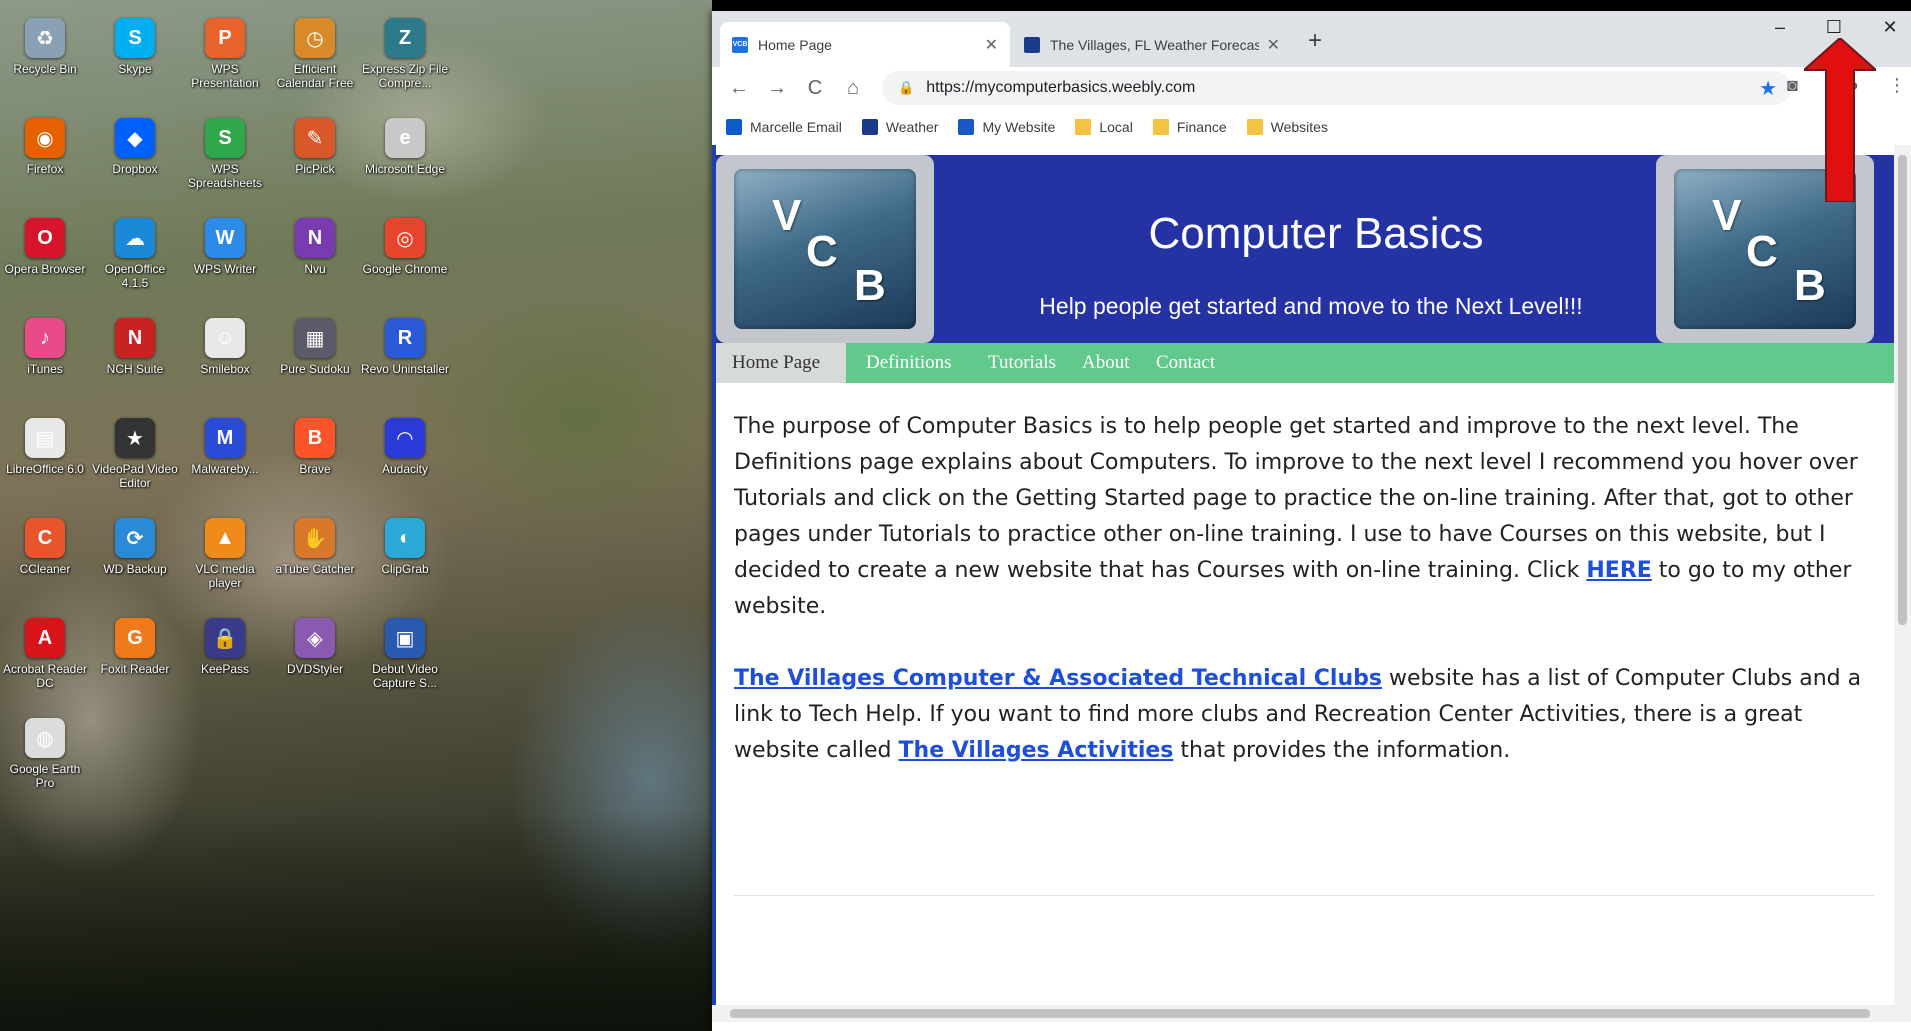  I want to click on nav-home-page: Home Page, so click(781, 363).